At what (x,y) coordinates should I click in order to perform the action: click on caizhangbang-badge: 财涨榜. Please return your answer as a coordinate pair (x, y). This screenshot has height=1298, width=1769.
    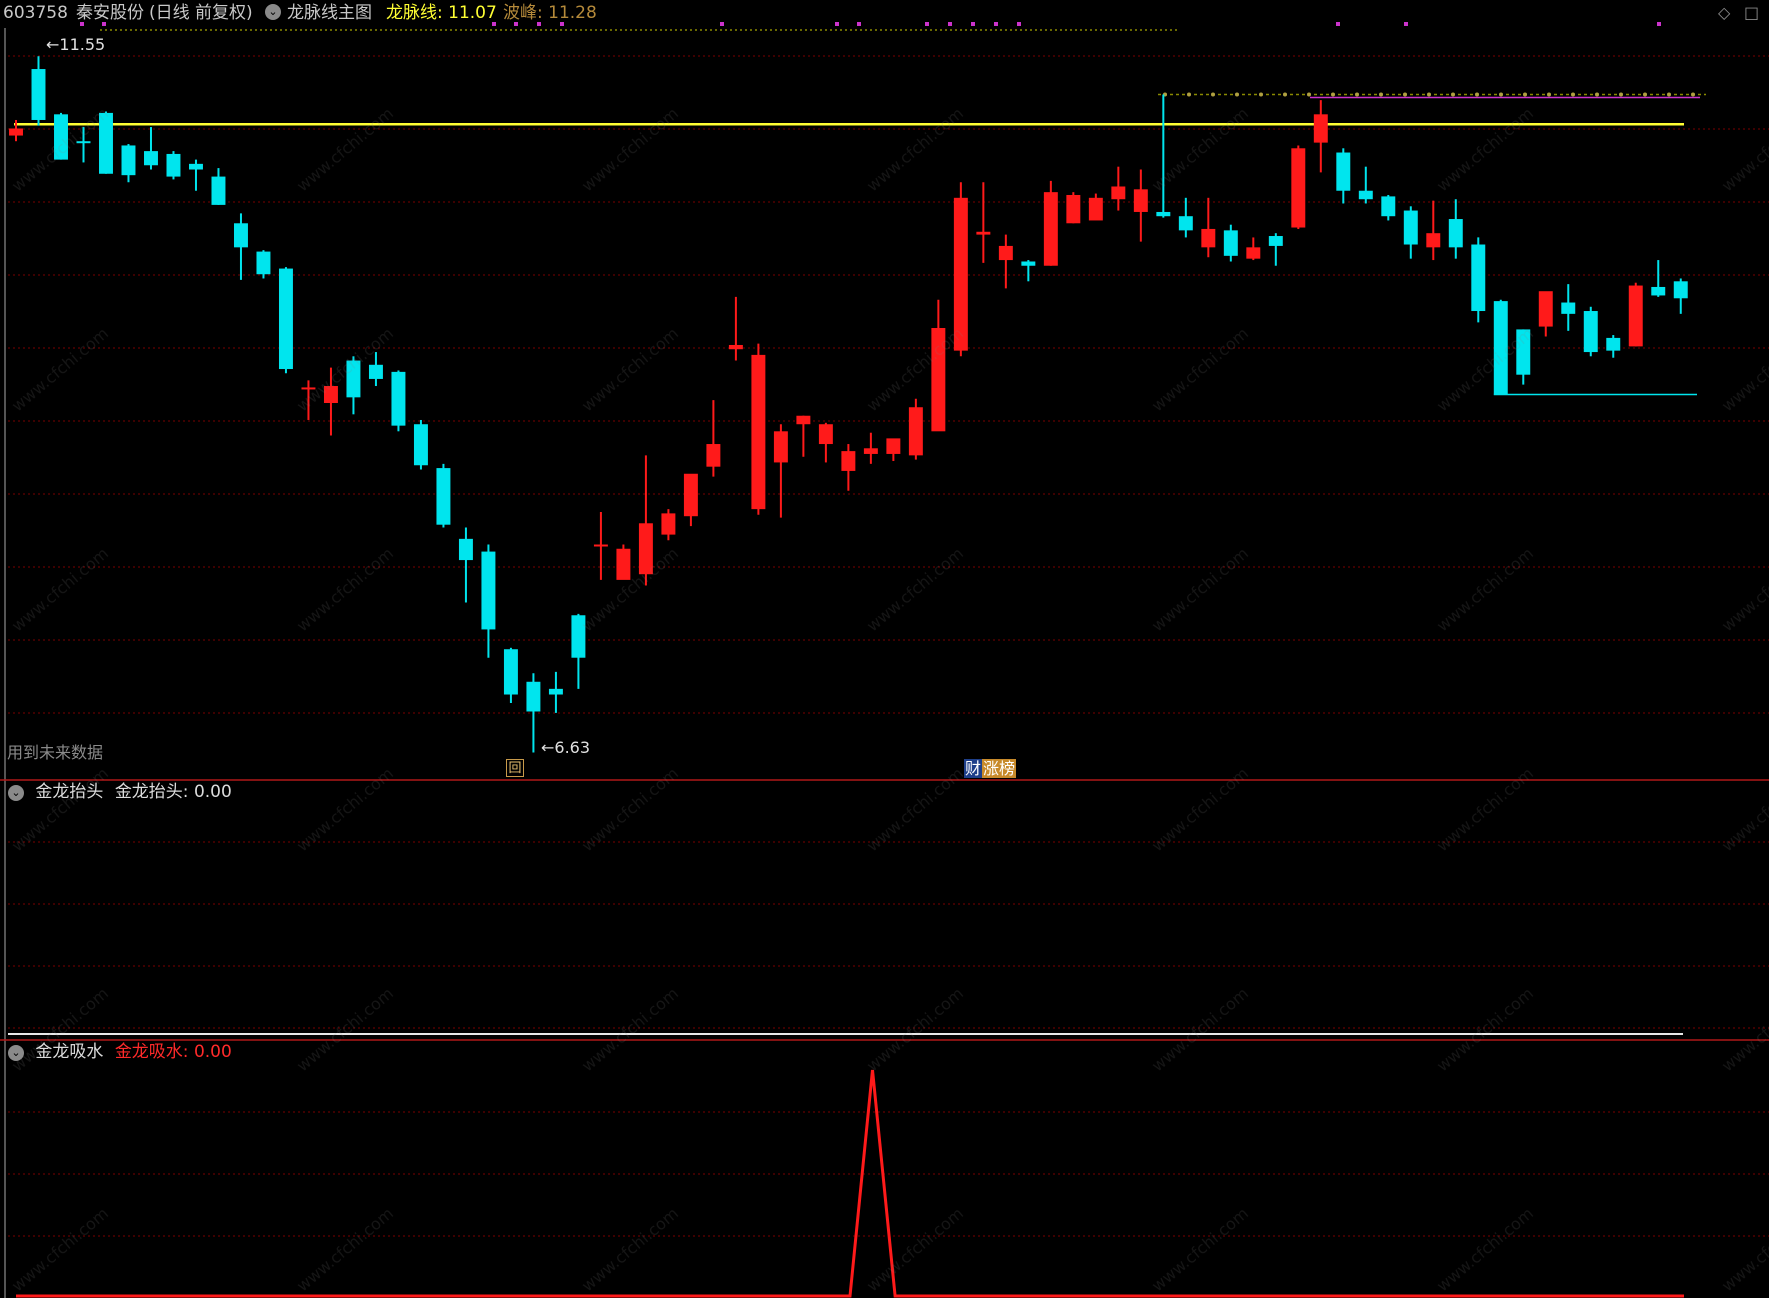
    Looking at the image, I should click on (990, 768).